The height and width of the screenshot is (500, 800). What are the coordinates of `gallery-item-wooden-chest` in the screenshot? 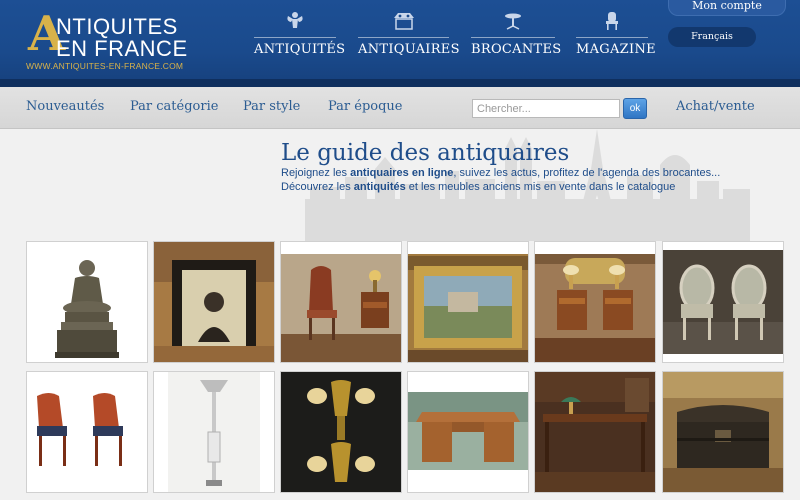 It's located at (723, 432).